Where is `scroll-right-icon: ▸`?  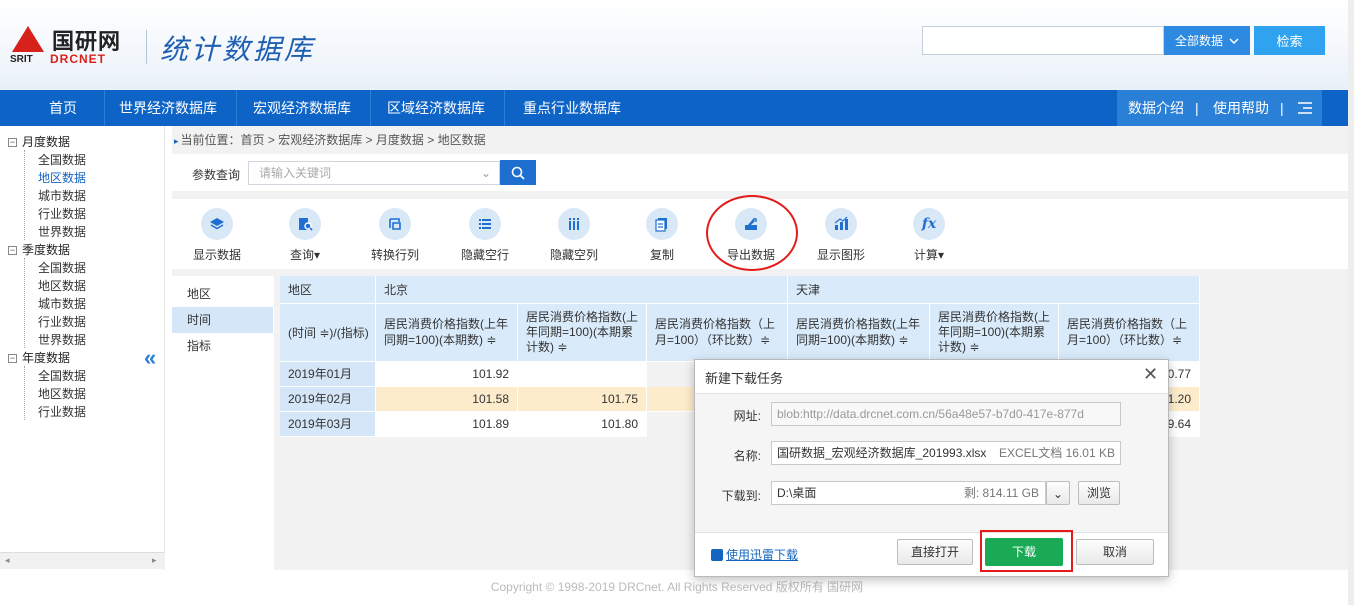 scroll-right-icon: ▸ is located at coordinates (154, 560).